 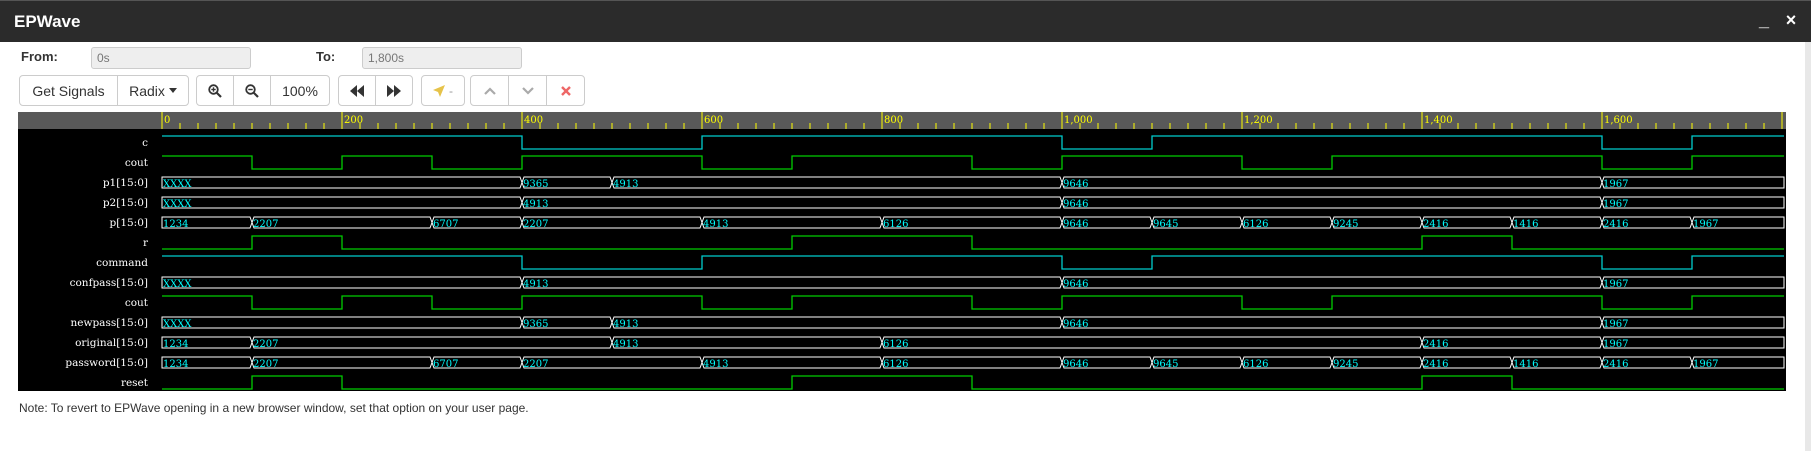 I want to click on radix-label: Radix, so click(x=147, y=90).